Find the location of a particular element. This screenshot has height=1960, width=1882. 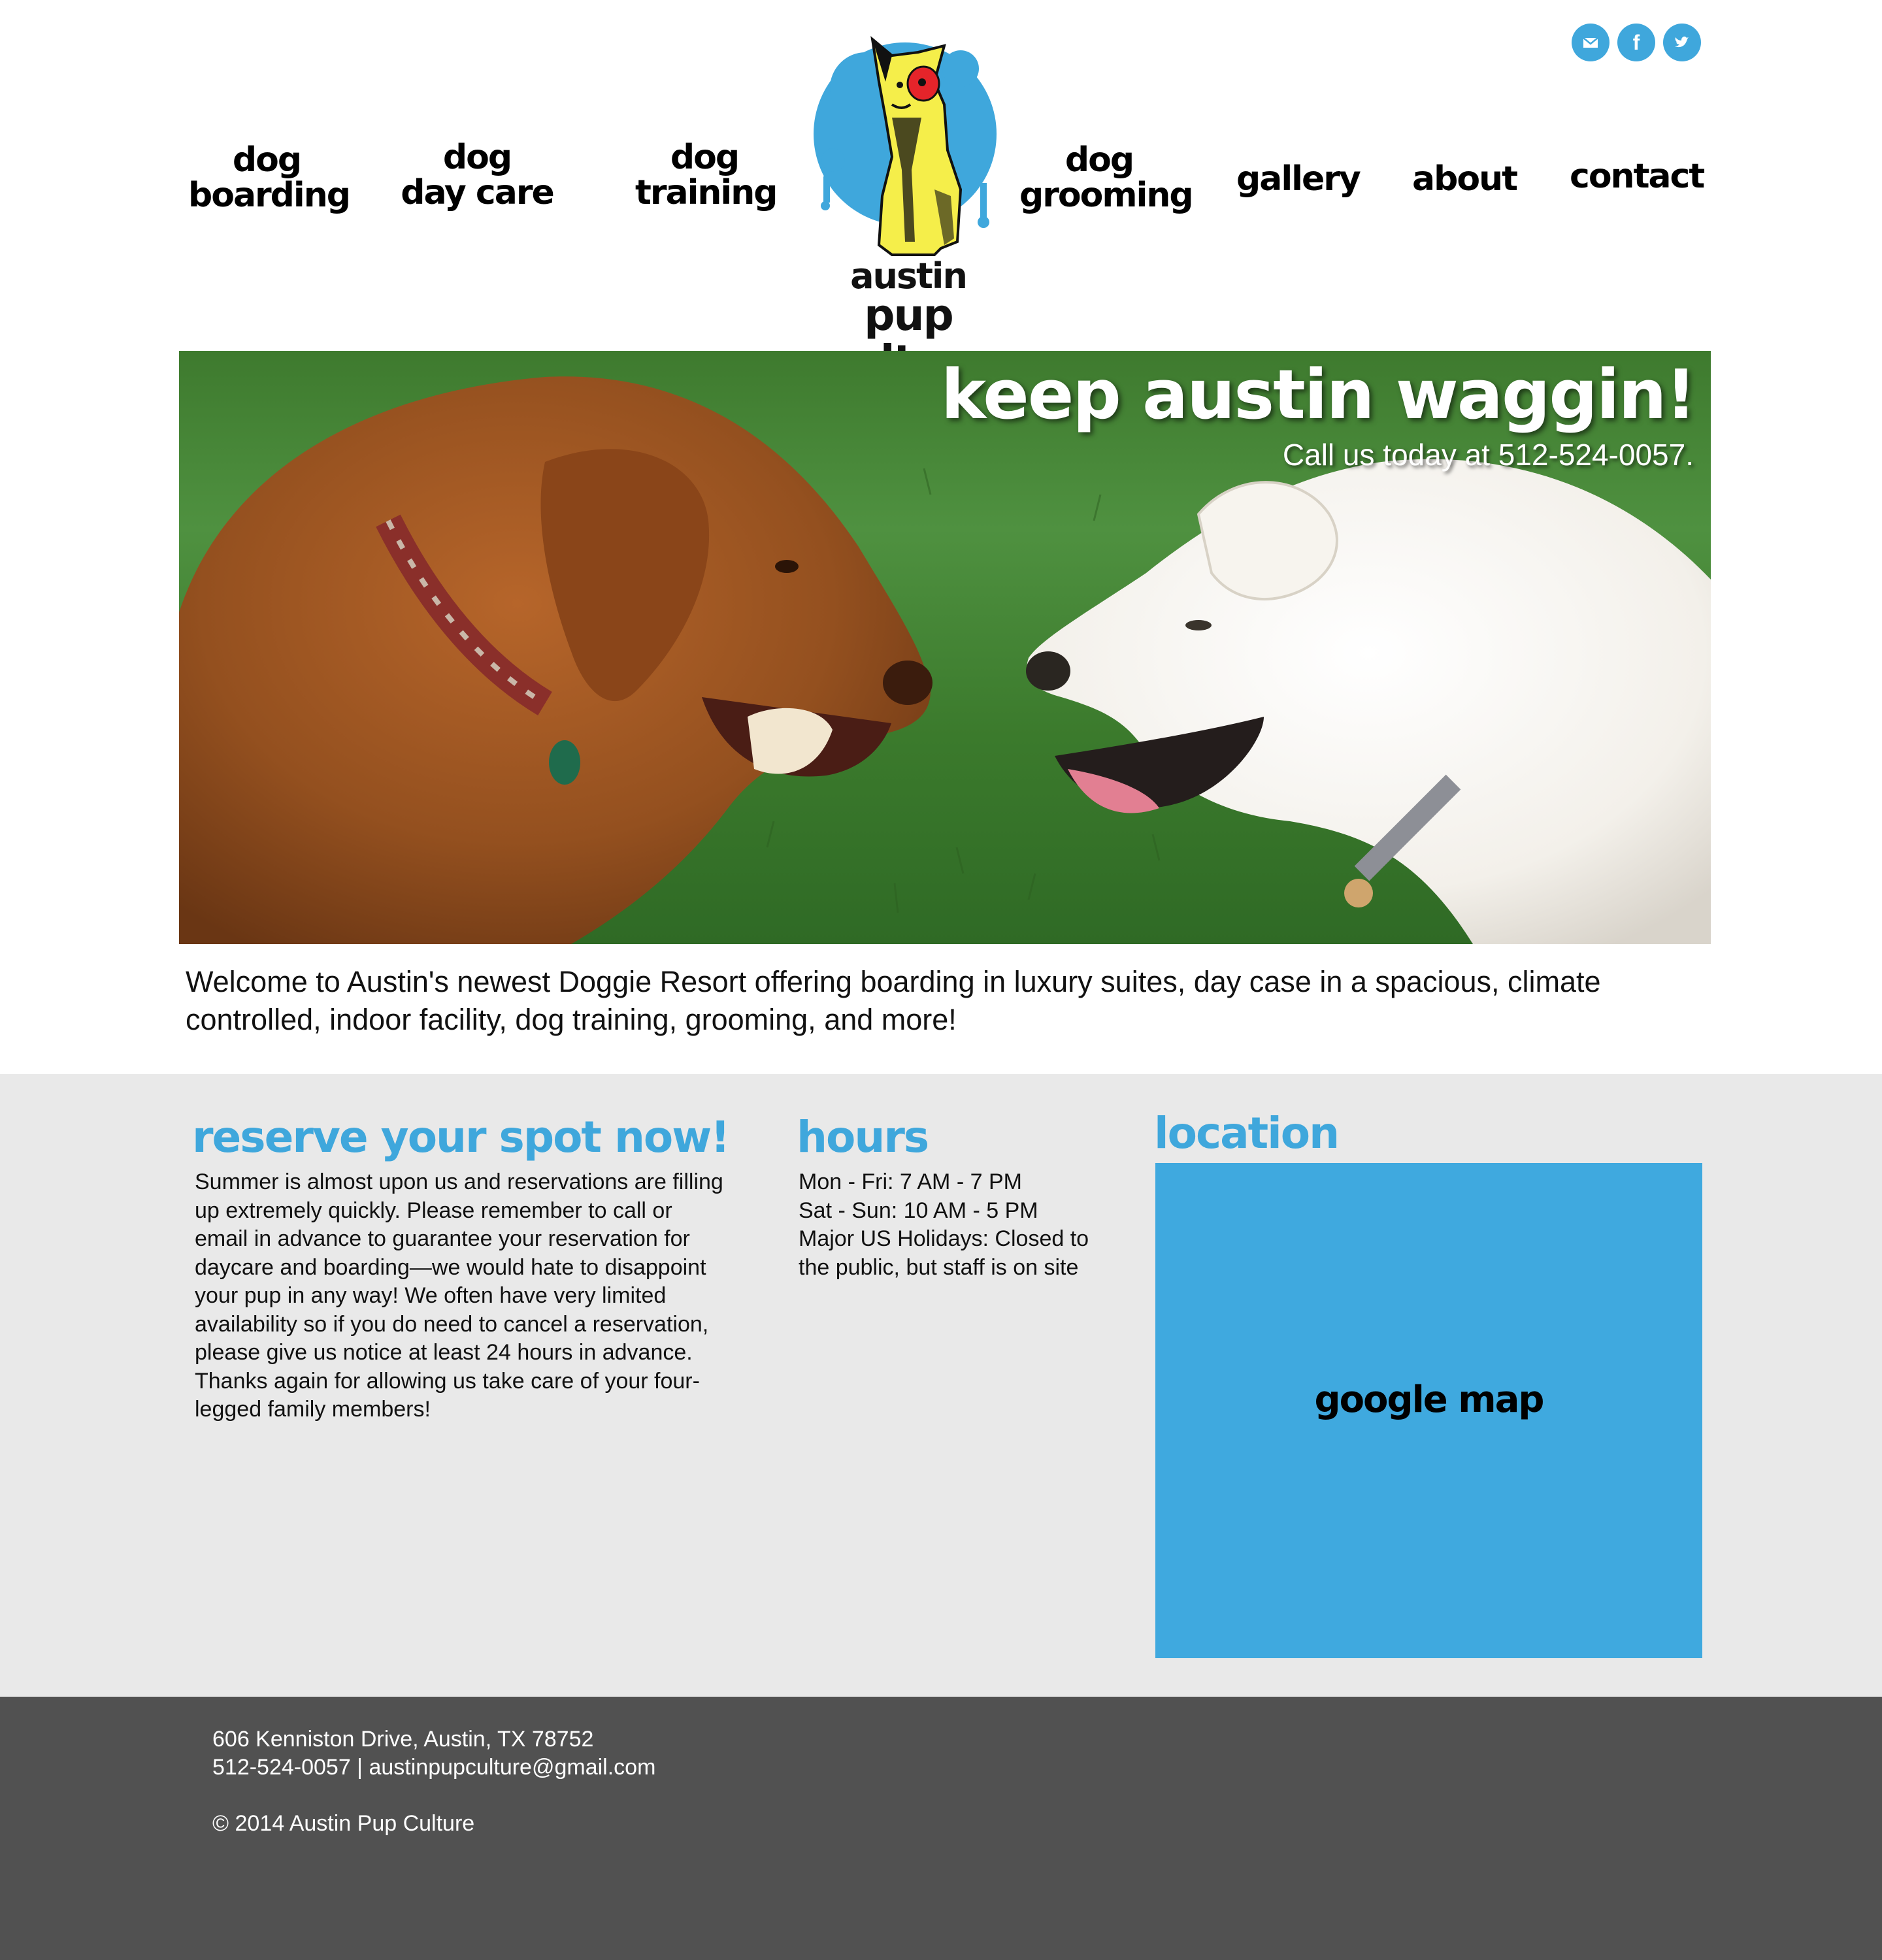

nav-dog-training: dog training is located at coordinates (706, 175).